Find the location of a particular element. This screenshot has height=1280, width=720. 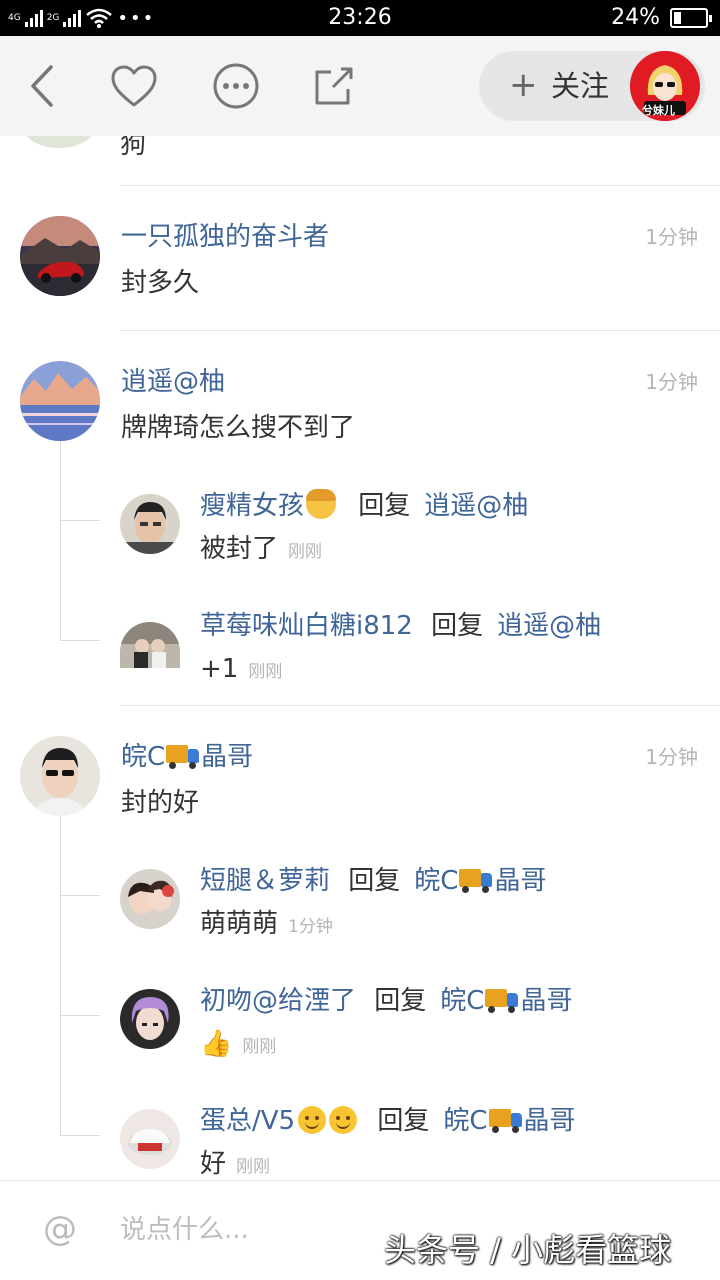

back-icon is located at coordinates (42, 86).